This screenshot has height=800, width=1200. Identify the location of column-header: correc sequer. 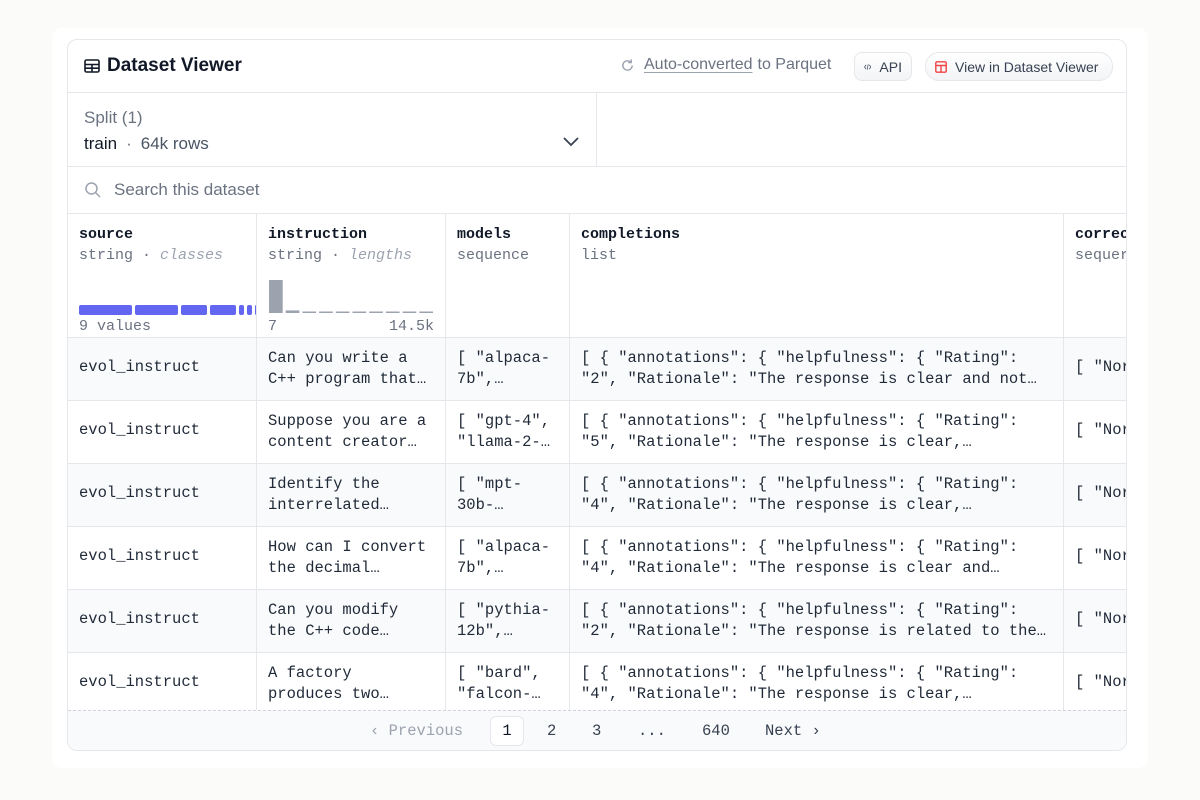
(1095, 276).